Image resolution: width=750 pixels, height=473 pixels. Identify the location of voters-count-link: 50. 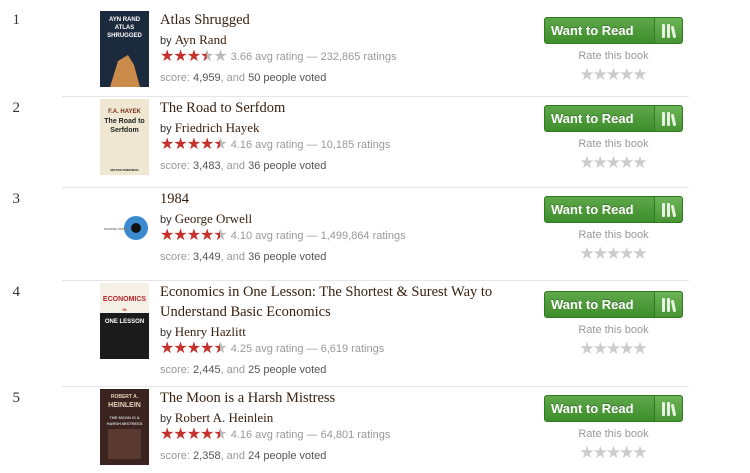
(254, 78).